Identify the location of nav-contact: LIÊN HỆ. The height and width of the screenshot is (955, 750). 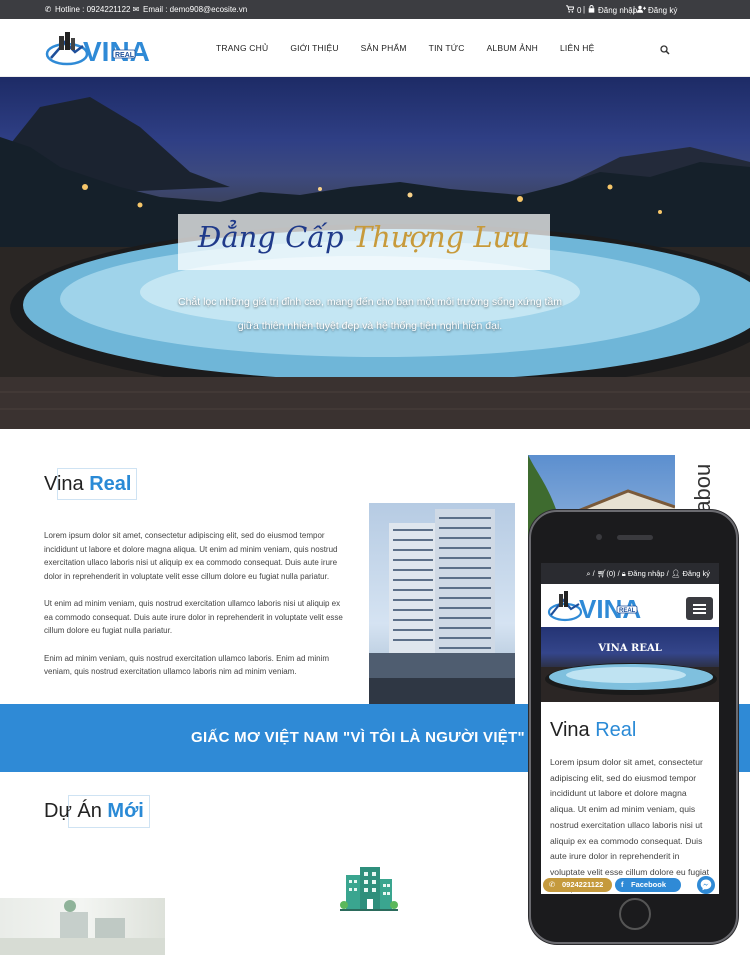
(577, 48).